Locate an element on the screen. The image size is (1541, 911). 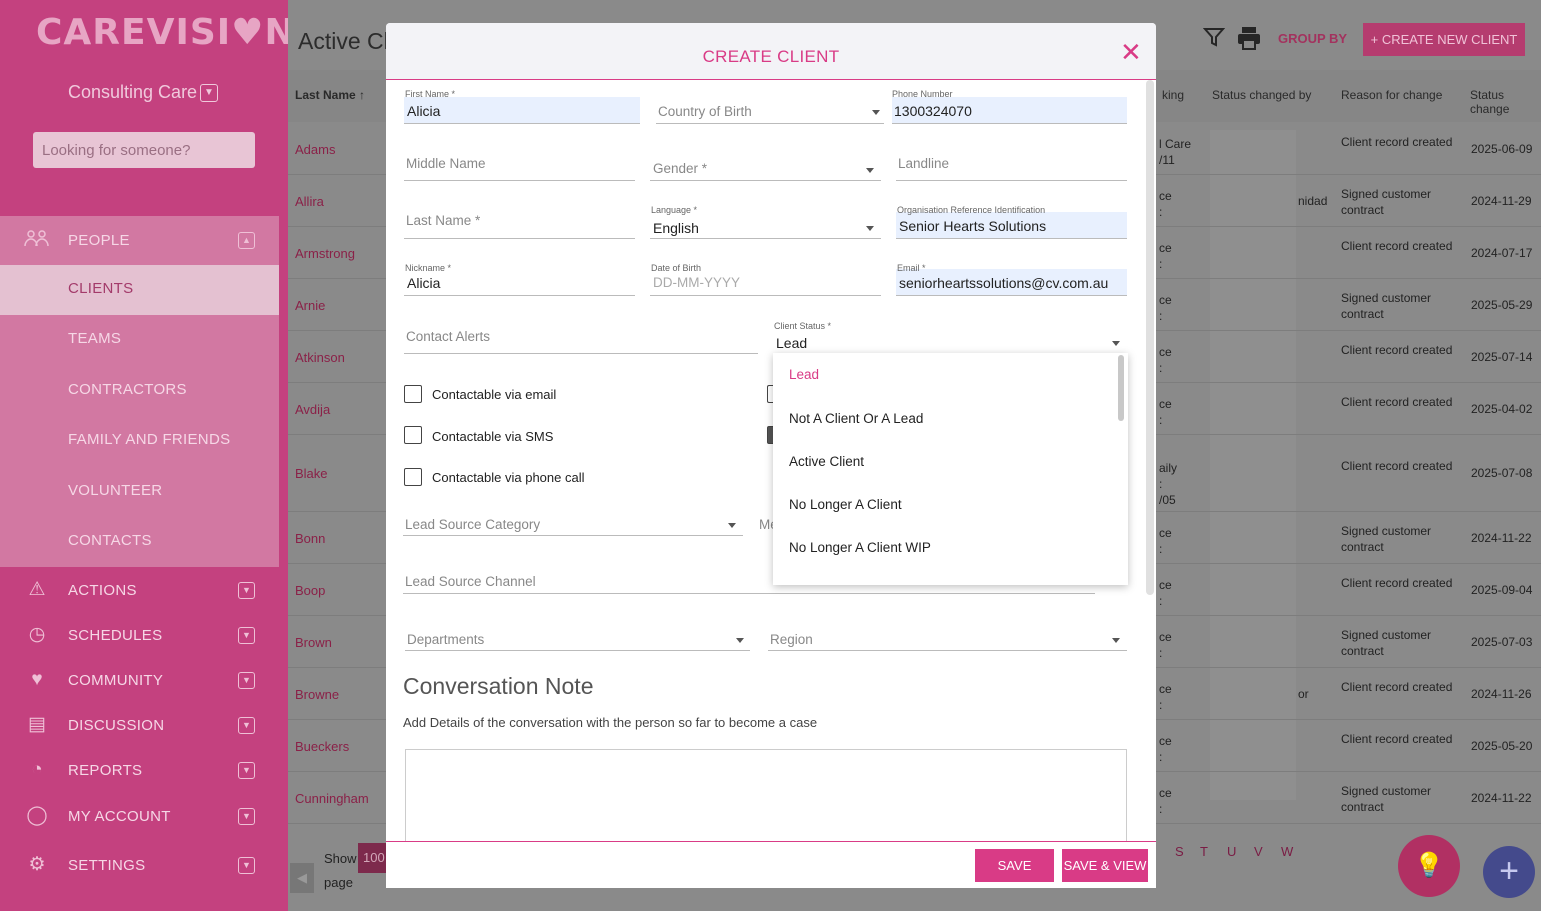
page-size-select: 100 is located at coordinates (373, 858).